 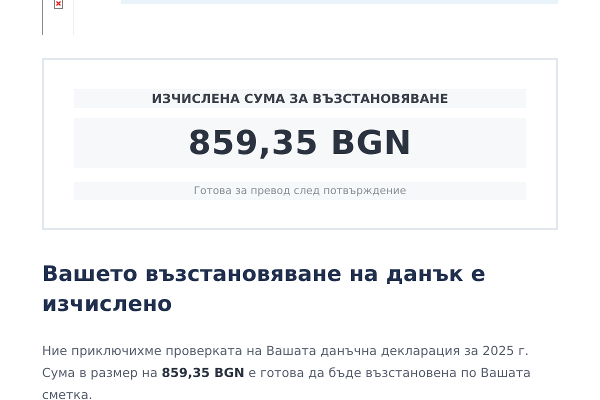 What do you see at coordinates (300, 143) in the screenshot?
I see `refund-amount: 859,35 BGN` at bounding box center [300, 143].